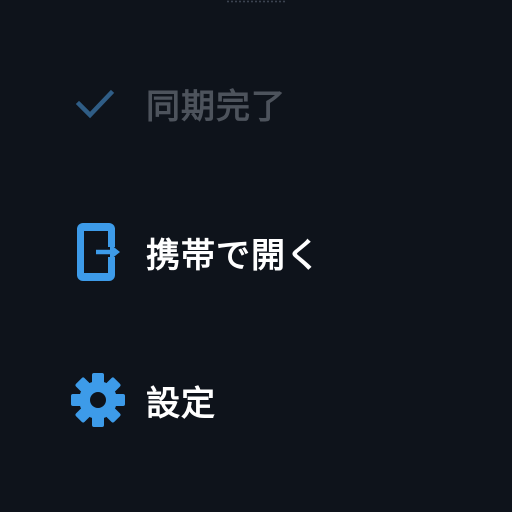  I want to click on gear-icon, so click(98, 400).